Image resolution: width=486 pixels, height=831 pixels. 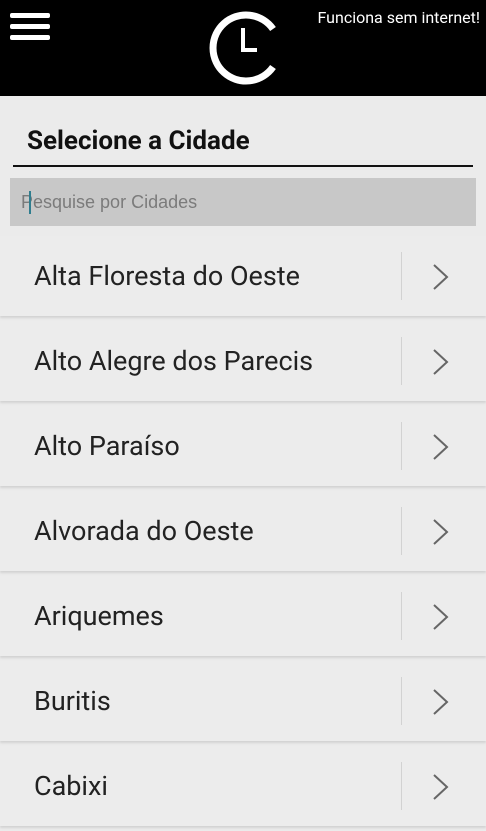 What do you see at coordinates (30, 27) in the screenshot?
I see `hamburger-menu-icon` at bounding box center [30, 27].